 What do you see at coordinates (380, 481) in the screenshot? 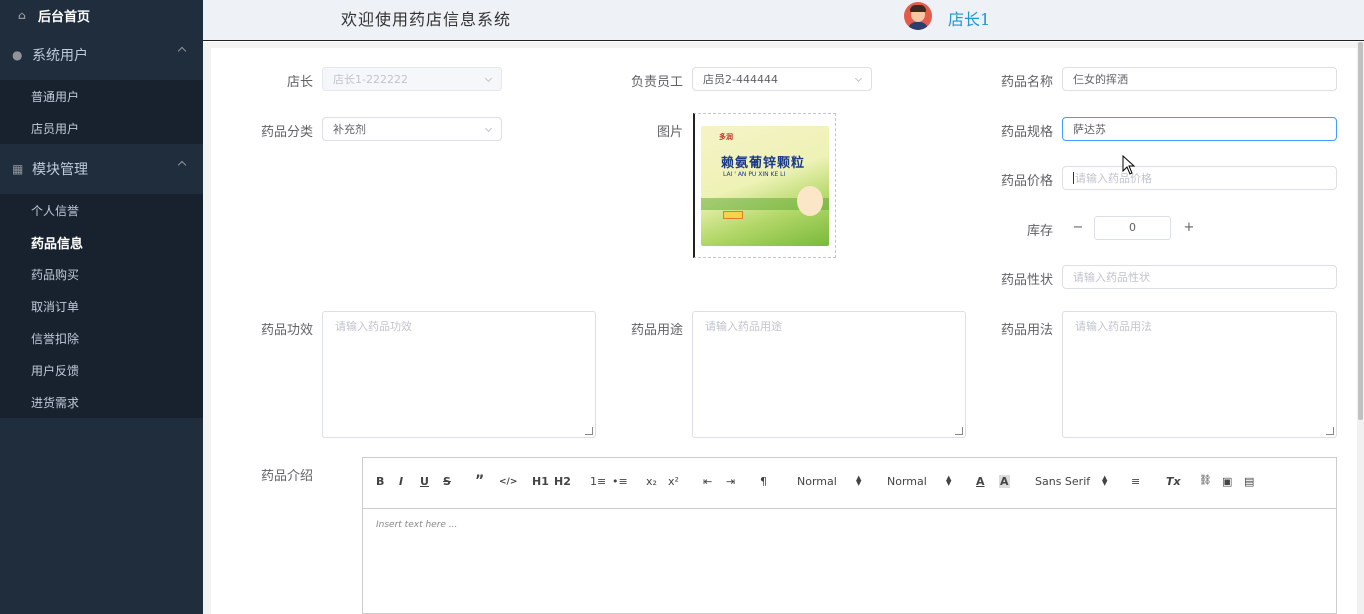
I see `bold-button: B` at bounding box center [380, 481].